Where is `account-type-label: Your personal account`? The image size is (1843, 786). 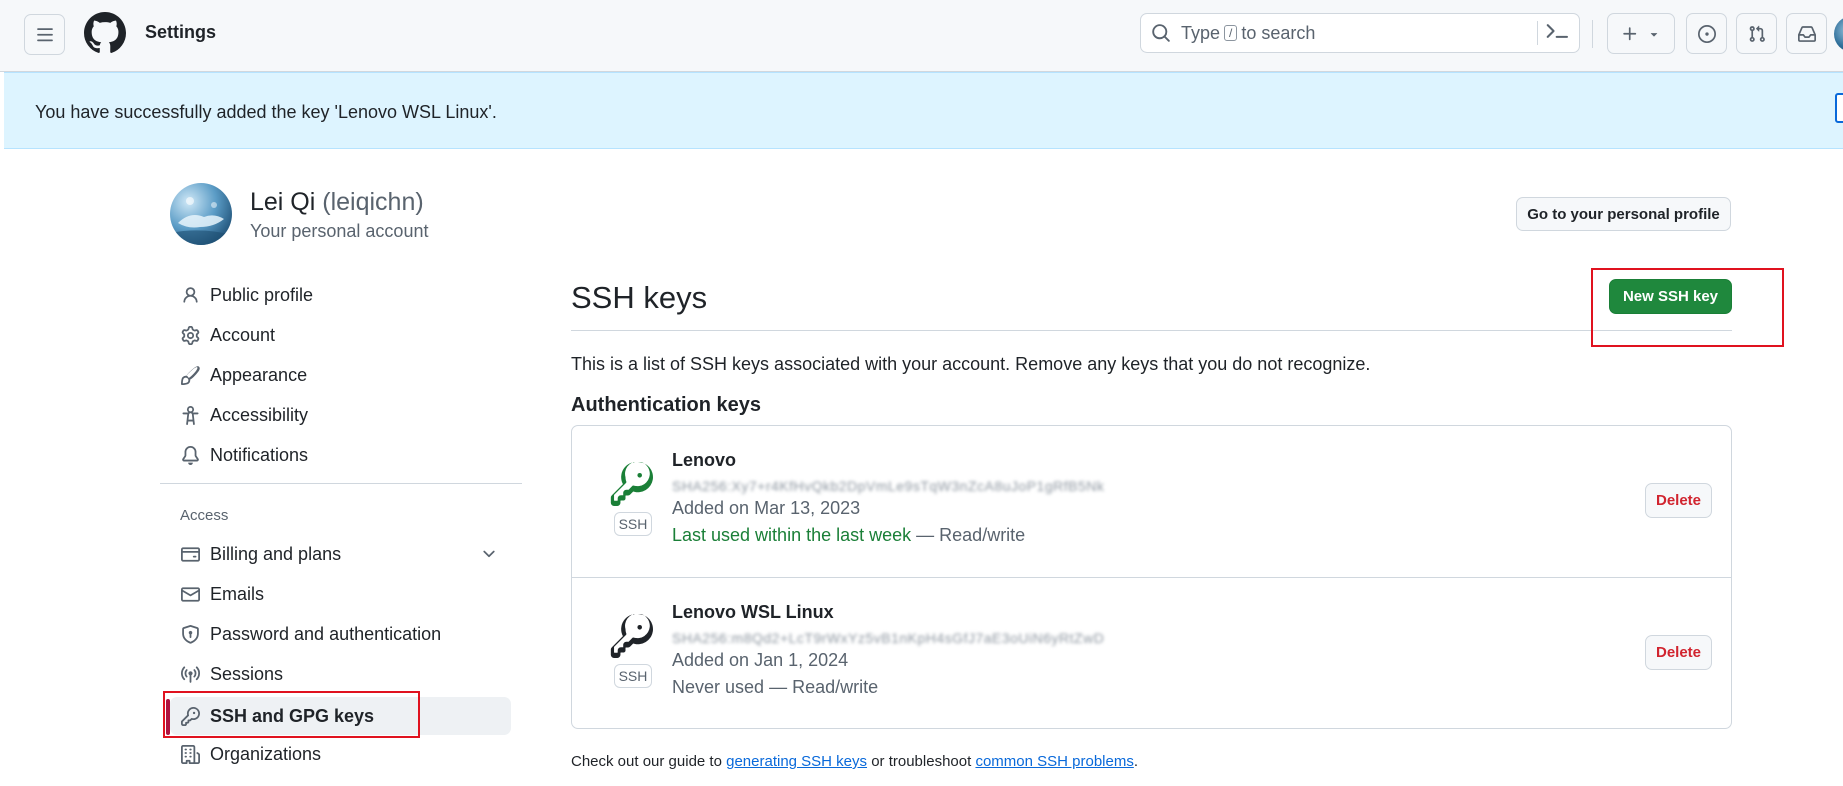 account-type-label: Your personal account is located at coordinates (339, 231).